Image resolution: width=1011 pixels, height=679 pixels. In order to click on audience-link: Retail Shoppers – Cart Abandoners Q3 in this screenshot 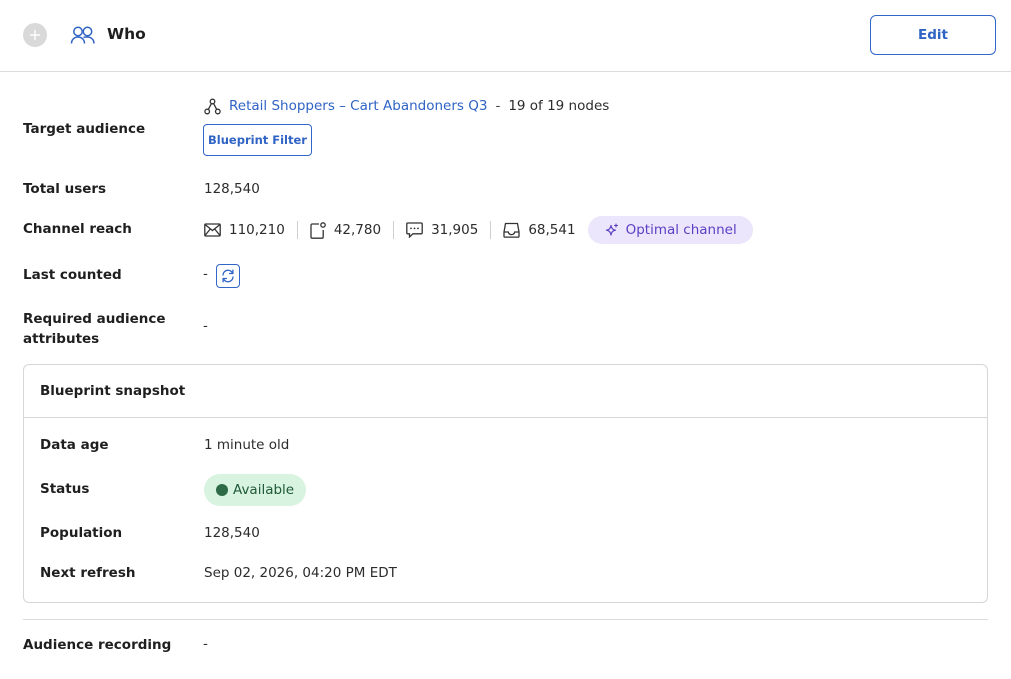, I will do `click(358, 106)`.